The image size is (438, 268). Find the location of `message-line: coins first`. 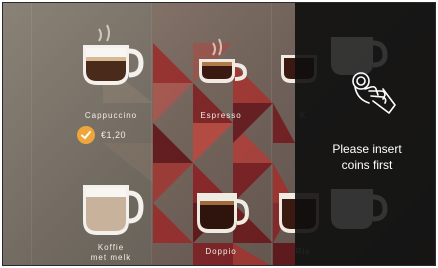

message-line: coins first is located at coordinates (367, 165).